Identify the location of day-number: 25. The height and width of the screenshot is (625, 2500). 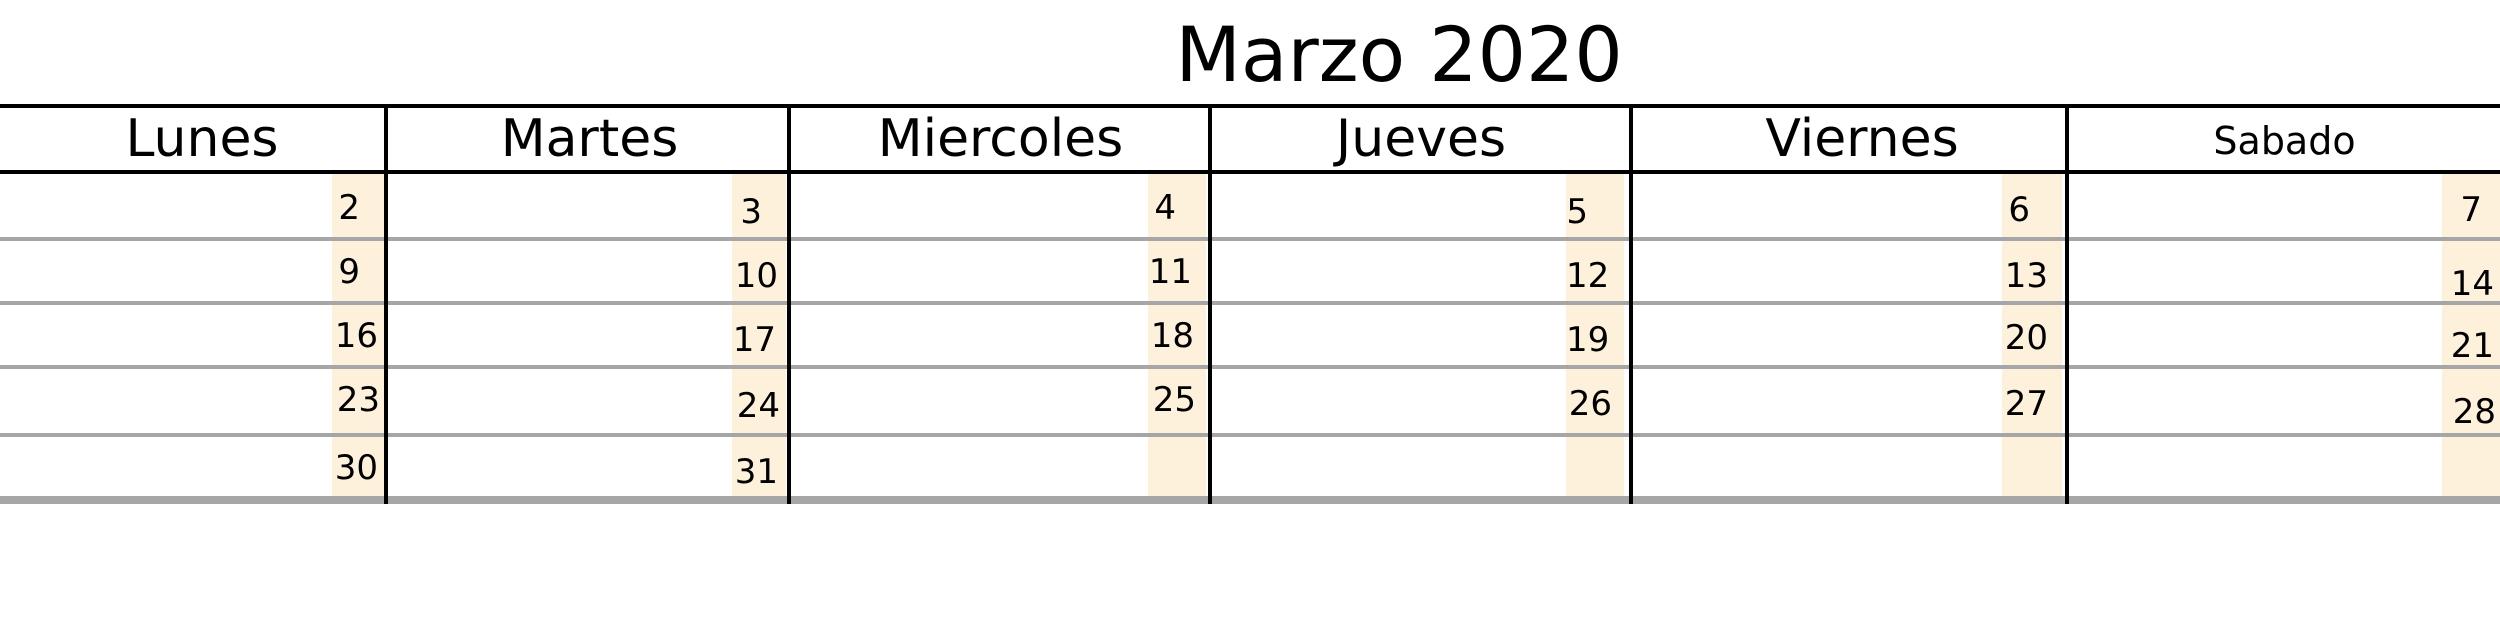
(1174, 400).